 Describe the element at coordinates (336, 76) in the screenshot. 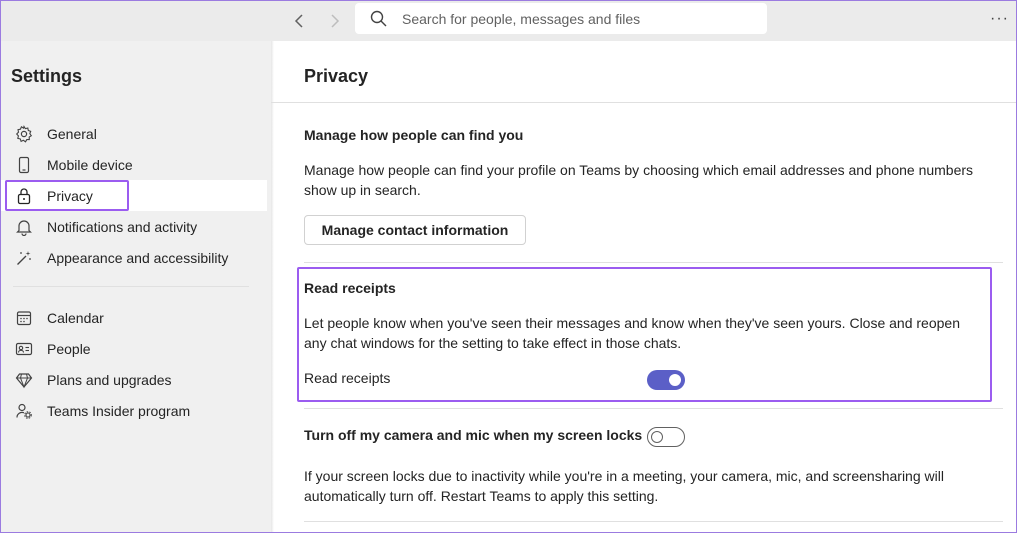

I see `page-title: Privacy` at that location.